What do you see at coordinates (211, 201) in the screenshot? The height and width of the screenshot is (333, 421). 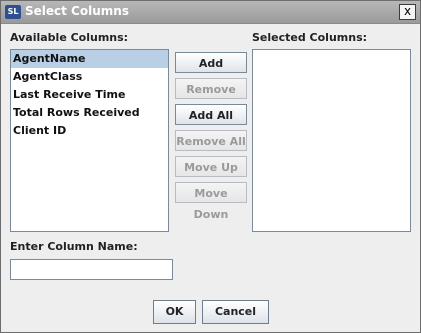 I see `move-down-button: Move Down` at bounding box center [211, 201].